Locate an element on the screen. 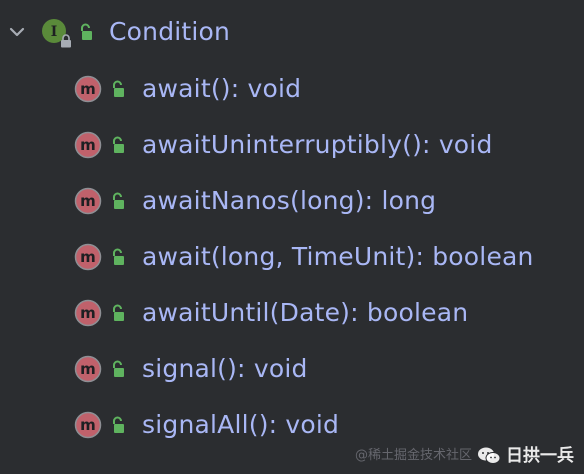 The width and height of the screenshot is (584, 474). method-label: awaitUntil(Date): boolean is located at coordinates (305, 312).